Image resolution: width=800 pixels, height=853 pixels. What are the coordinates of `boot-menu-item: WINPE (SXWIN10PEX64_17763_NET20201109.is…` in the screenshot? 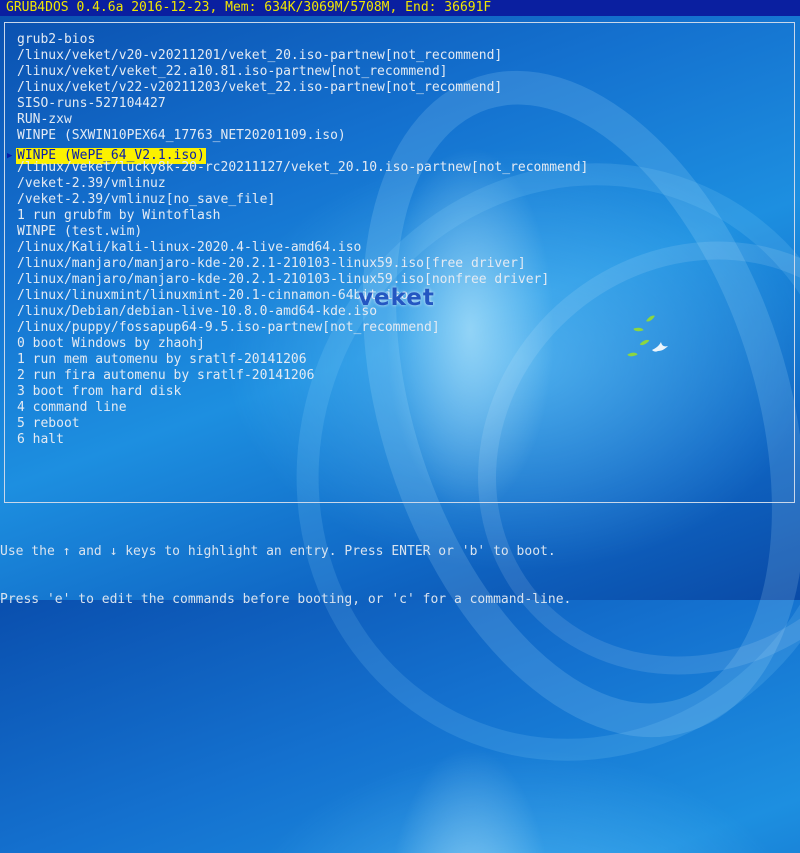 It's located at (302, 136).